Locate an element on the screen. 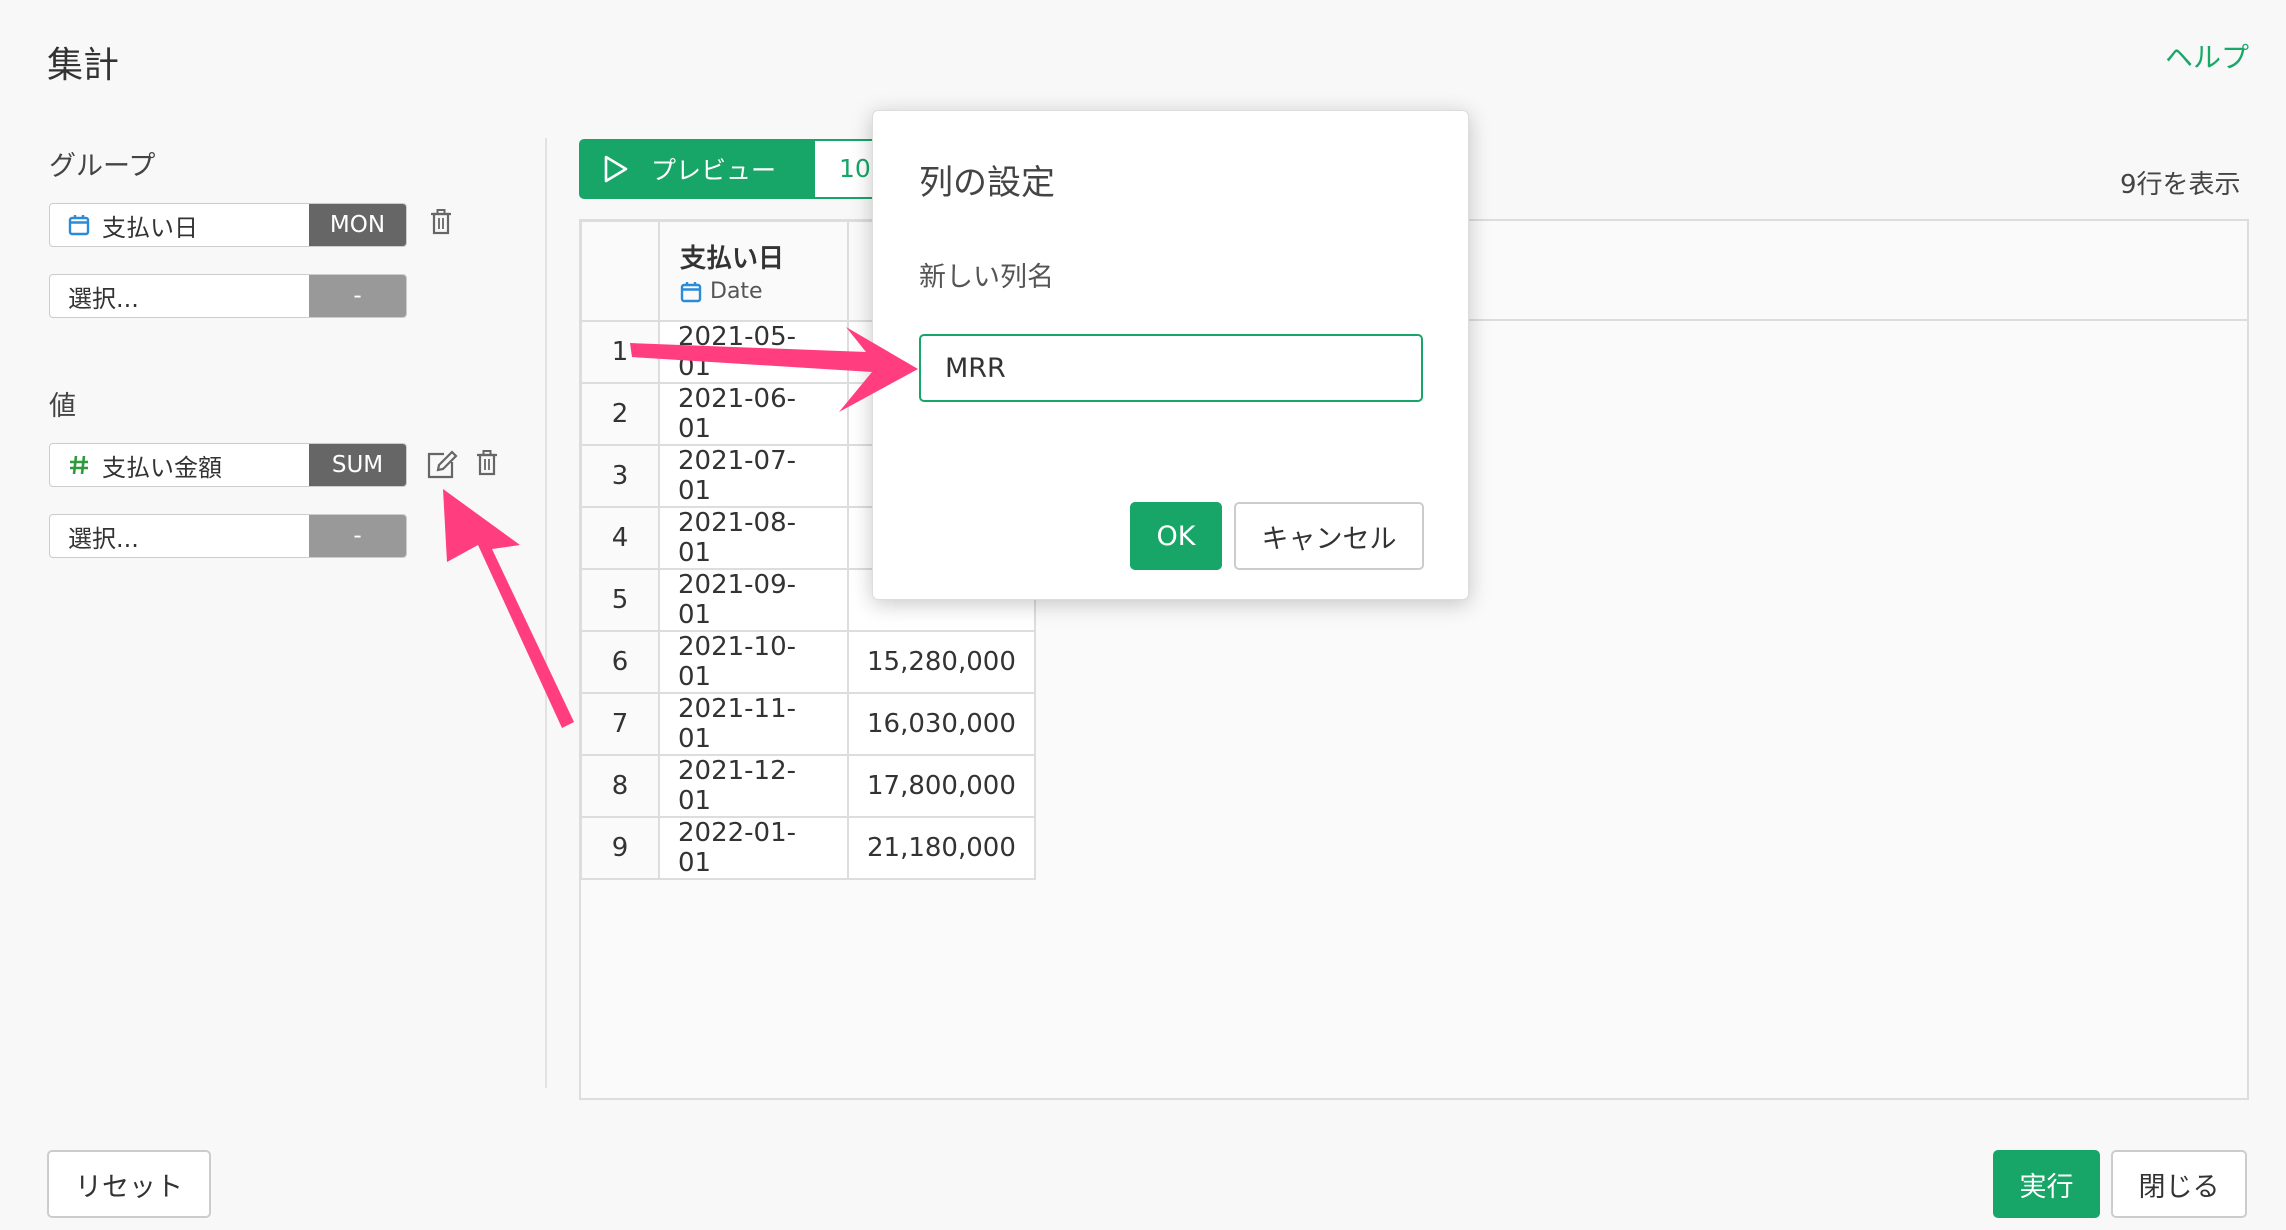 The width and height of the screenshot is (2286, 1230). cancel-button: キャンセル is located at coordinates (1329, 536).